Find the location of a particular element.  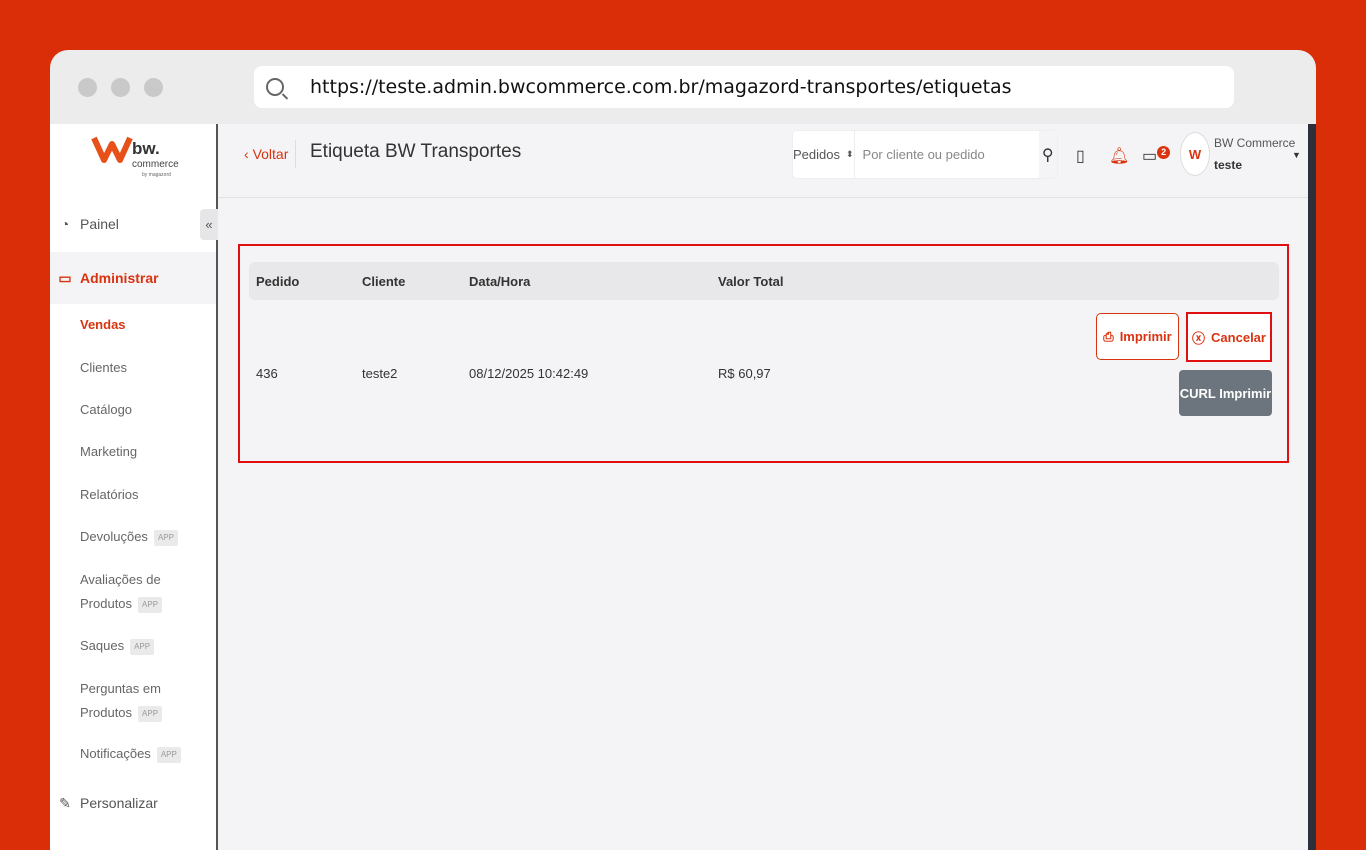

sort-arrows-icon: ⬍ is located at coordinates (849, 154).